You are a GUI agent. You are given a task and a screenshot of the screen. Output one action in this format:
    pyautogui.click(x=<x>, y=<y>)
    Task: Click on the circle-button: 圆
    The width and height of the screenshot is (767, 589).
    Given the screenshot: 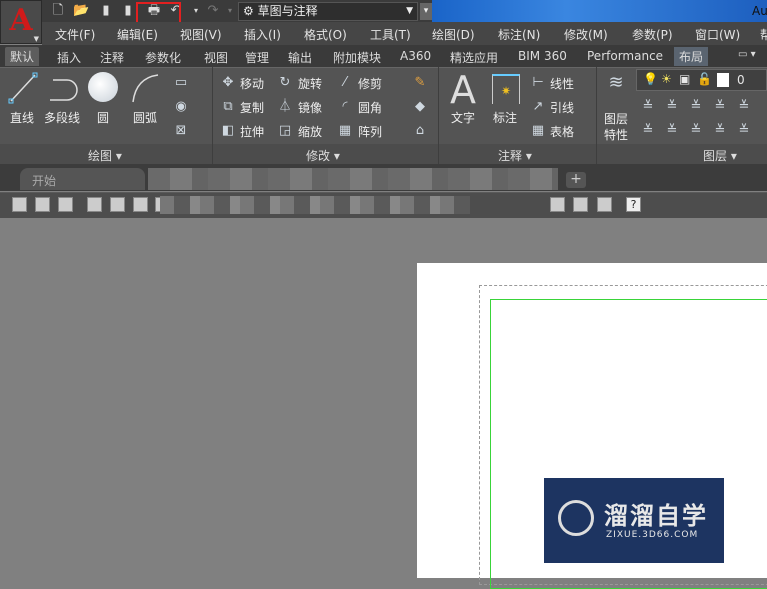 What is the action you would take?
    pyautogui.click(x=103, y=117)
    